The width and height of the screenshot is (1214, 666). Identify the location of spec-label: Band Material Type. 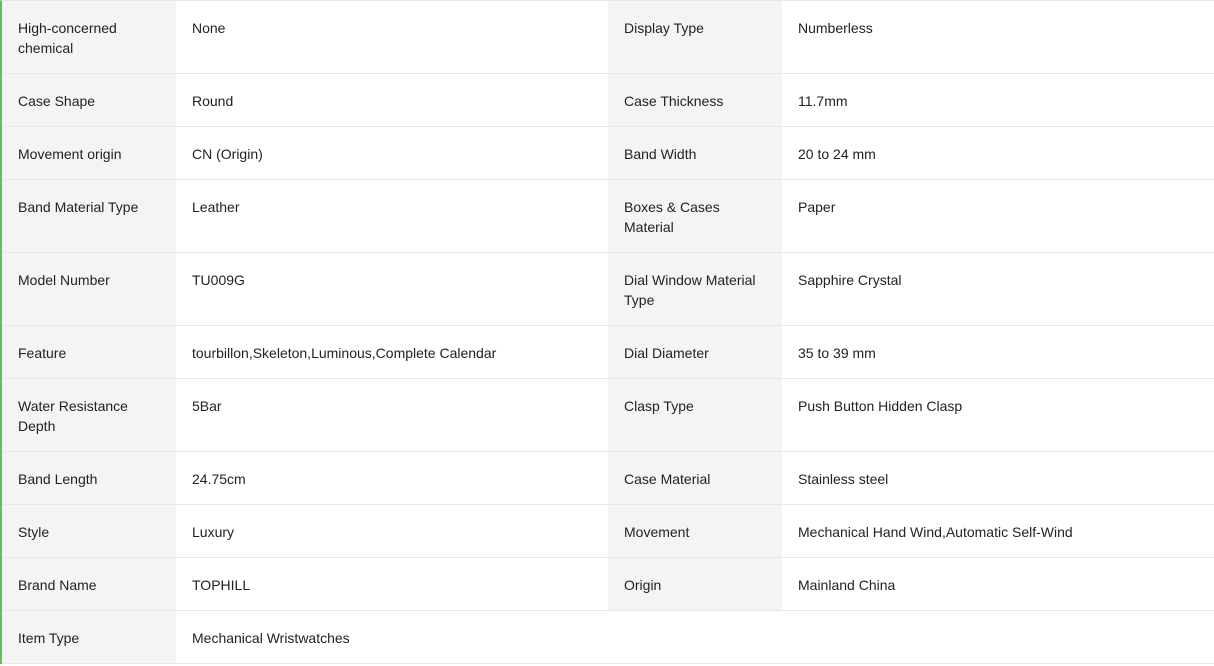
(89, 216).